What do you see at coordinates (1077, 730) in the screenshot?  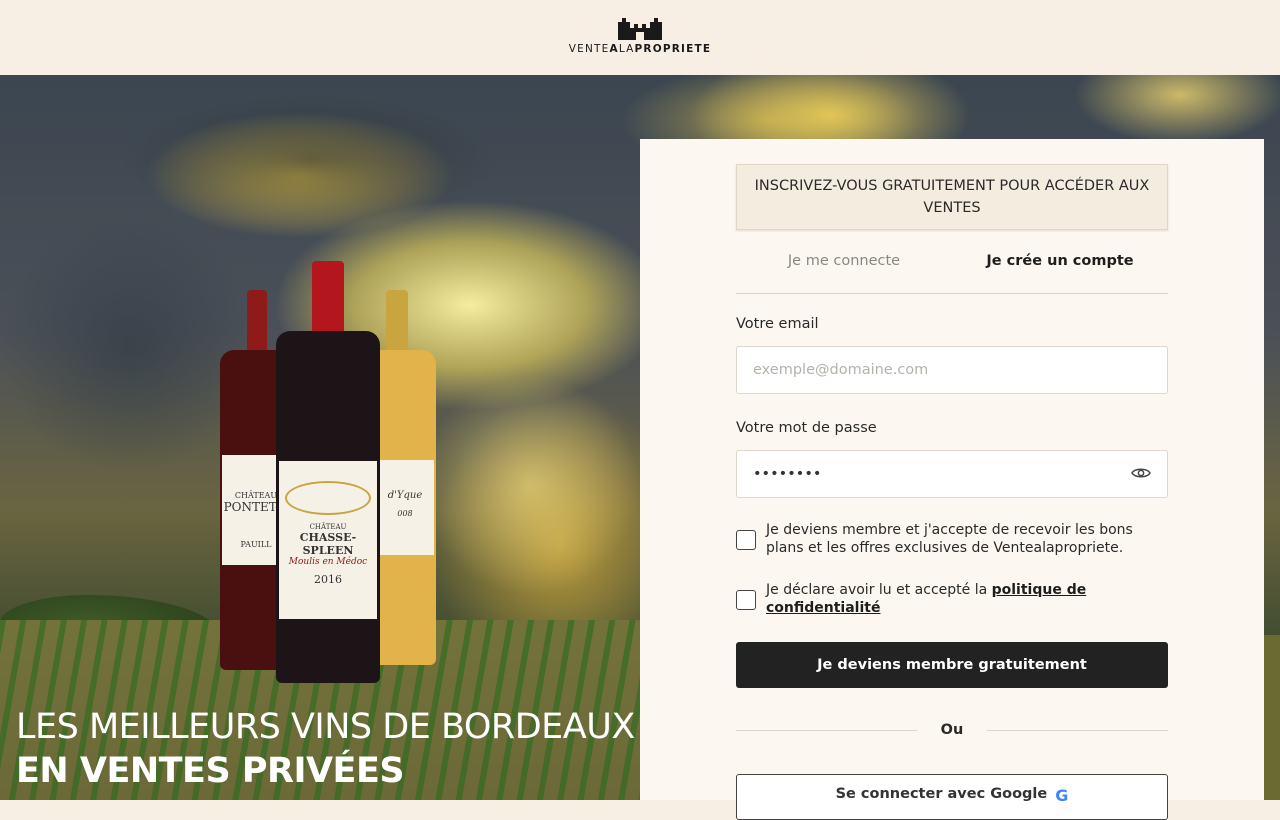 I see `divider-line-right` at bounding box center [1077, 730].